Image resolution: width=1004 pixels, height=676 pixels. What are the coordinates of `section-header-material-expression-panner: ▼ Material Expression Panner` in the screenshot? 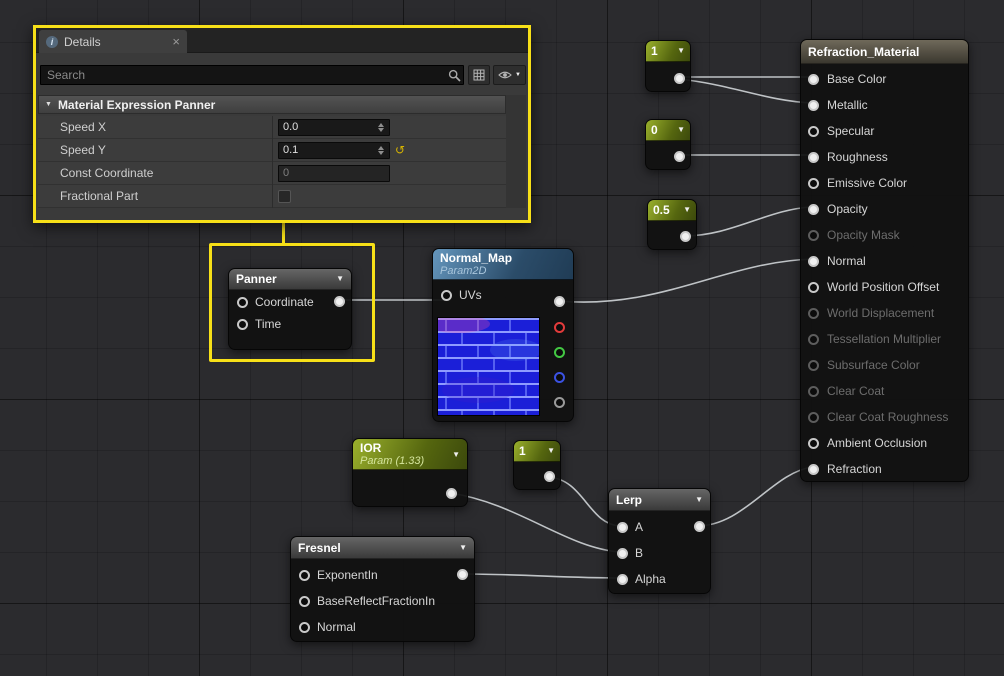 It's located at (272, 104).